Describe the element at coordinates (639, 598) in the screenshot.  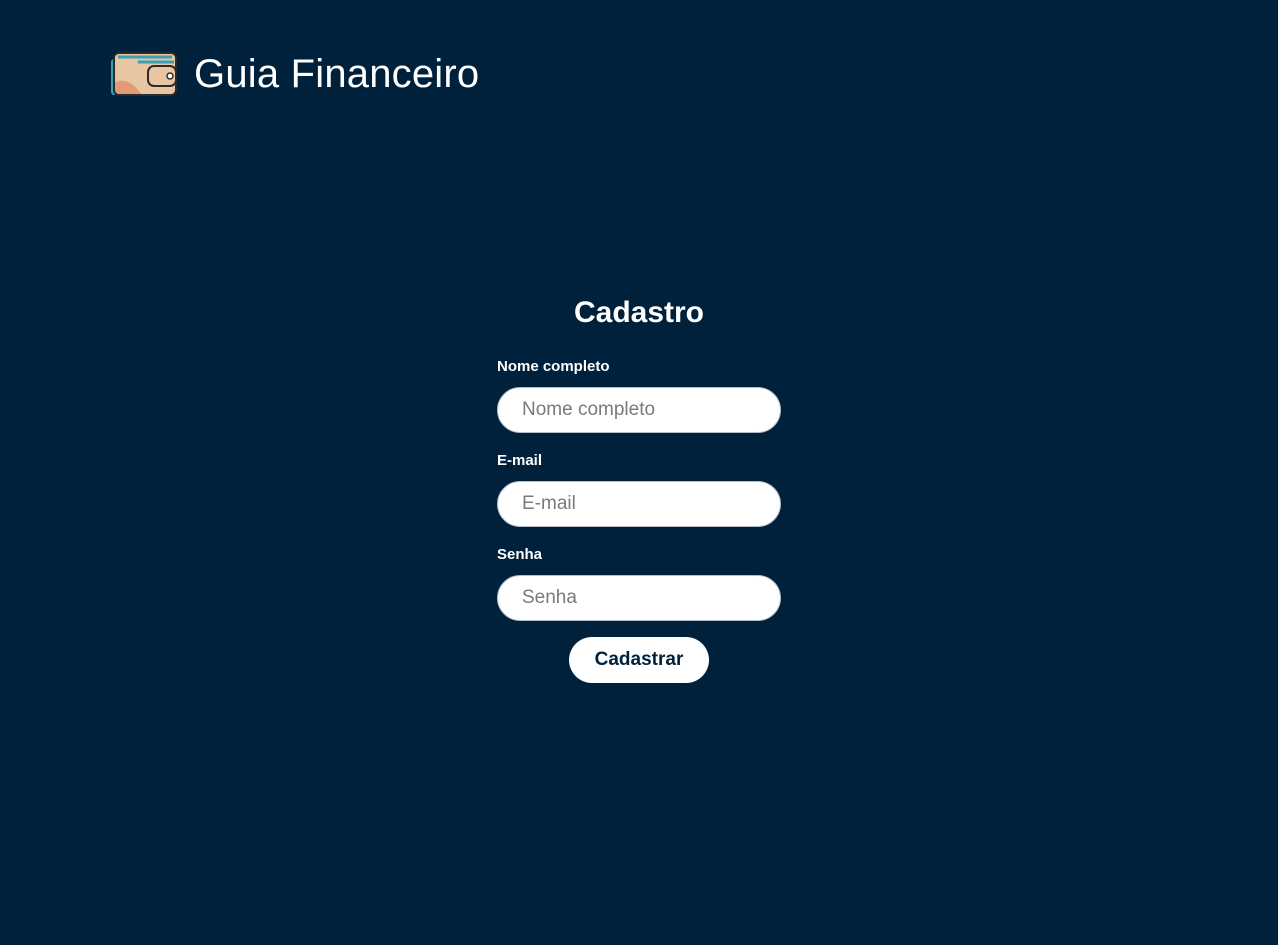
I see `password-input` at that location.